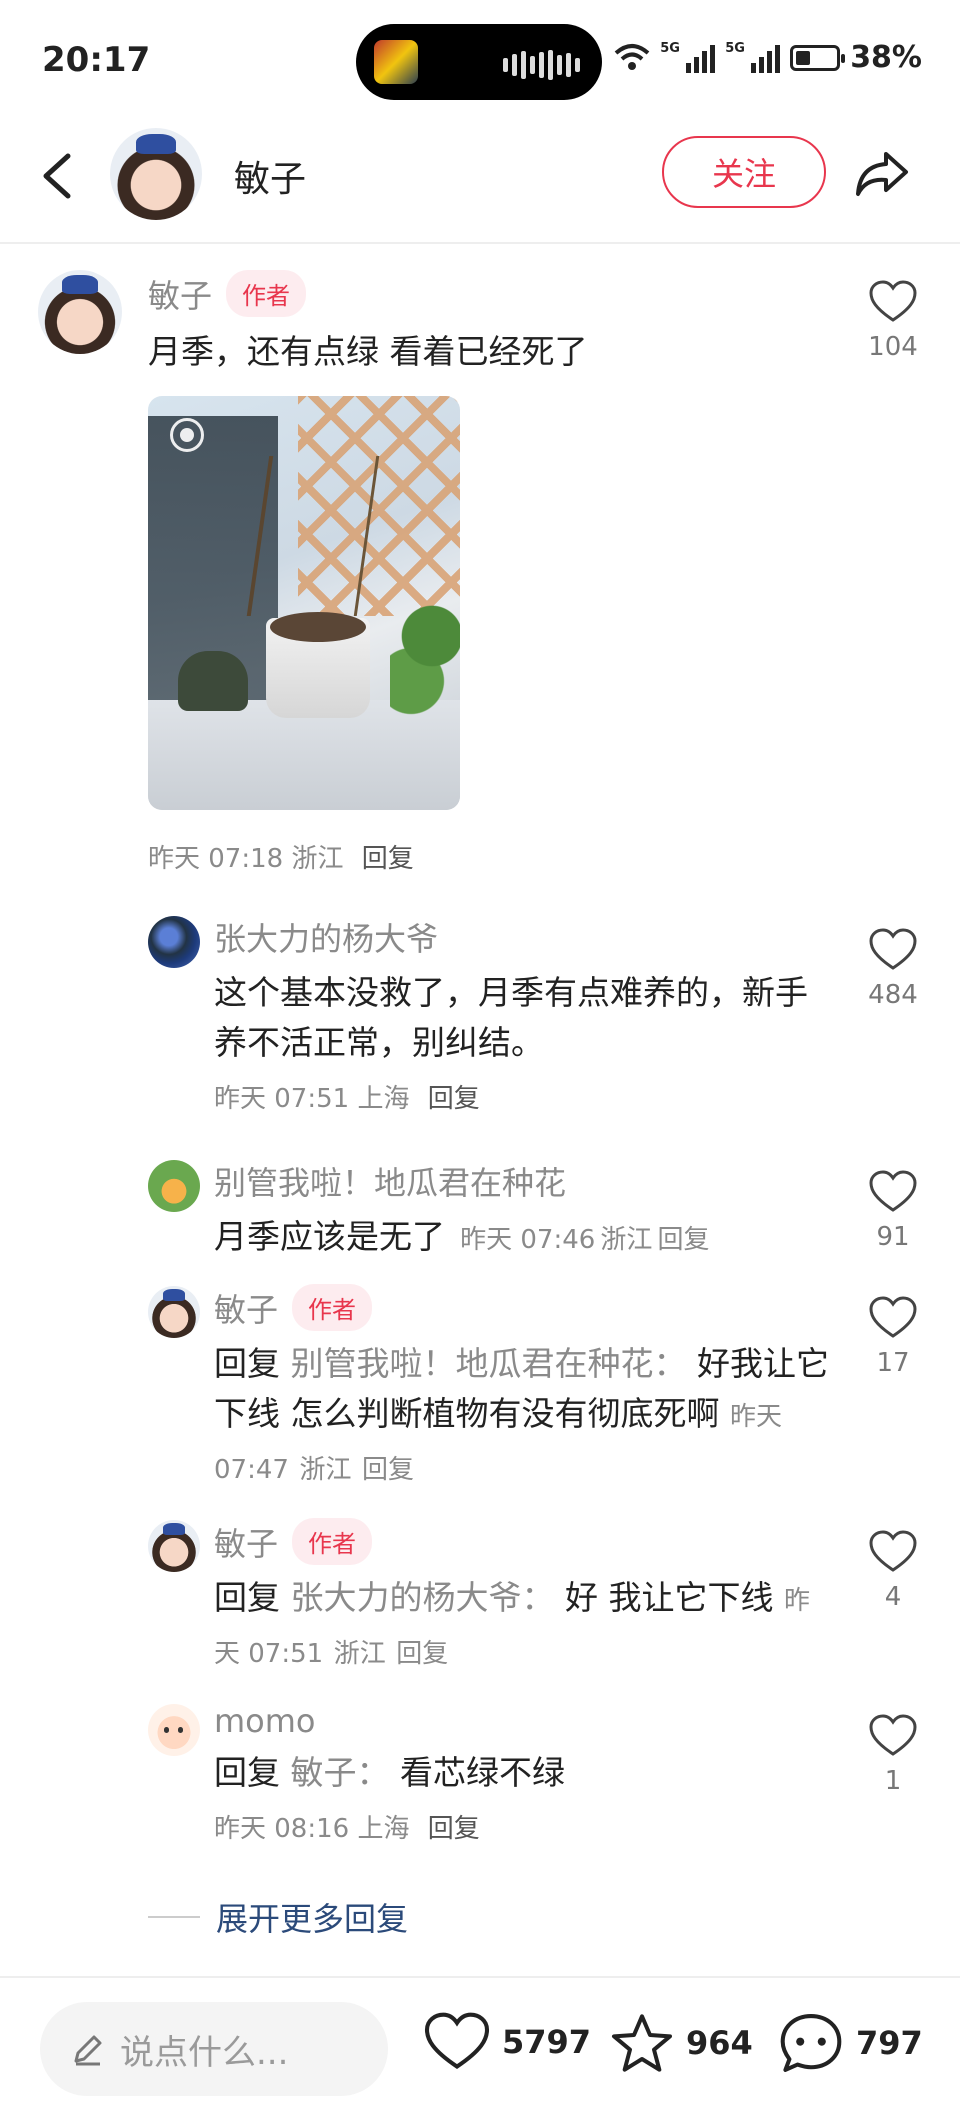  Describe the element at coordinates (480, 182) in the screenshot. I see `header: 敏子 关注` at that location.